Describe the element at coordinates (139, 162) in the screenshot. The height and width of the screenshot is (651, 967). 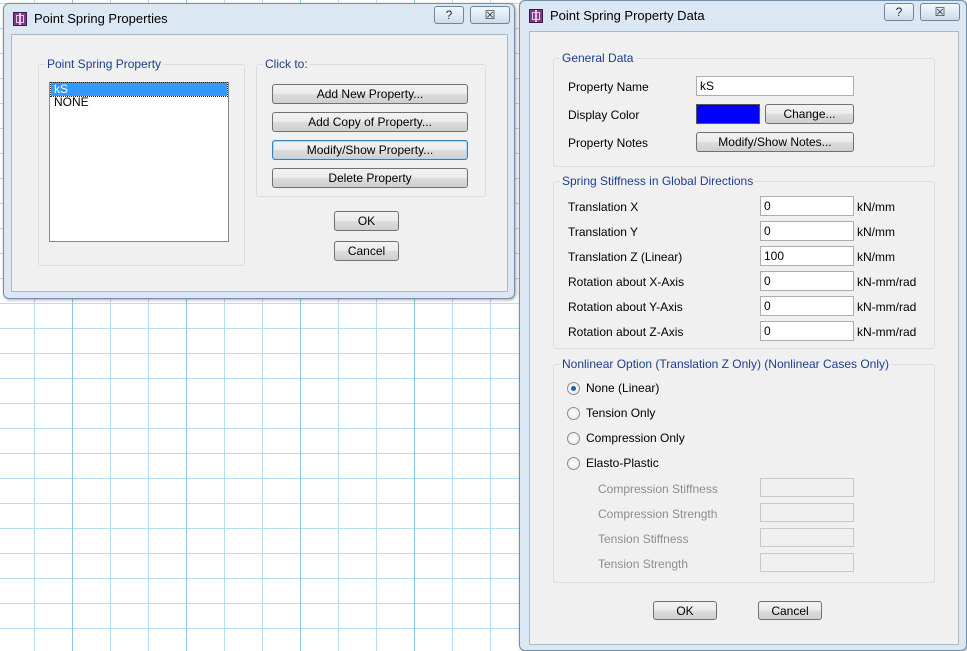
I see `property-listbox: kS NONE` at that location.